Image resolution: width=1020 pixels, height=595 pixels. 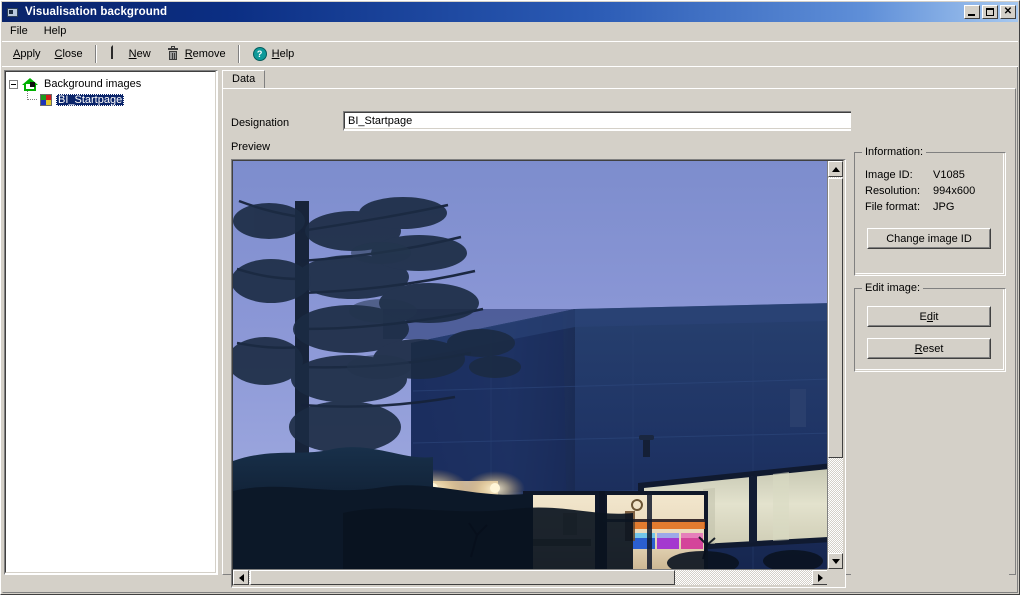 I want to click on toolbar-help-button: ? Help, so click(x=273, y=54).